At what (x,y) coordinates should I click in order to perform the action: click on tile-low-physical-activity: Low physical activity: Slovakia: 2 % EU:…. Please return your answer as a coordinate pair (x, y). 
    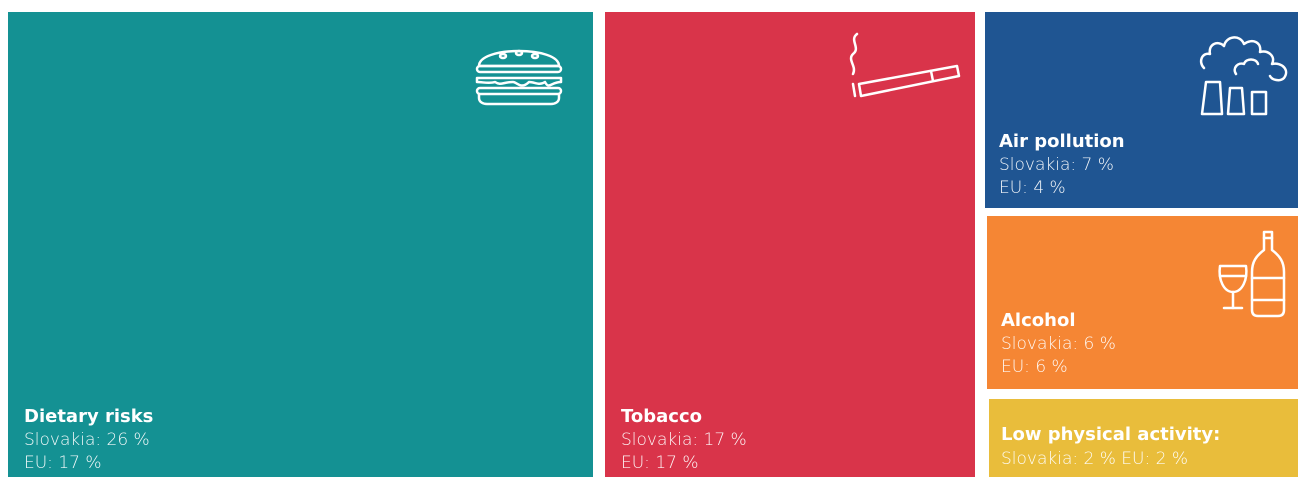
    Looking at the image, I should click on (1143, 438).